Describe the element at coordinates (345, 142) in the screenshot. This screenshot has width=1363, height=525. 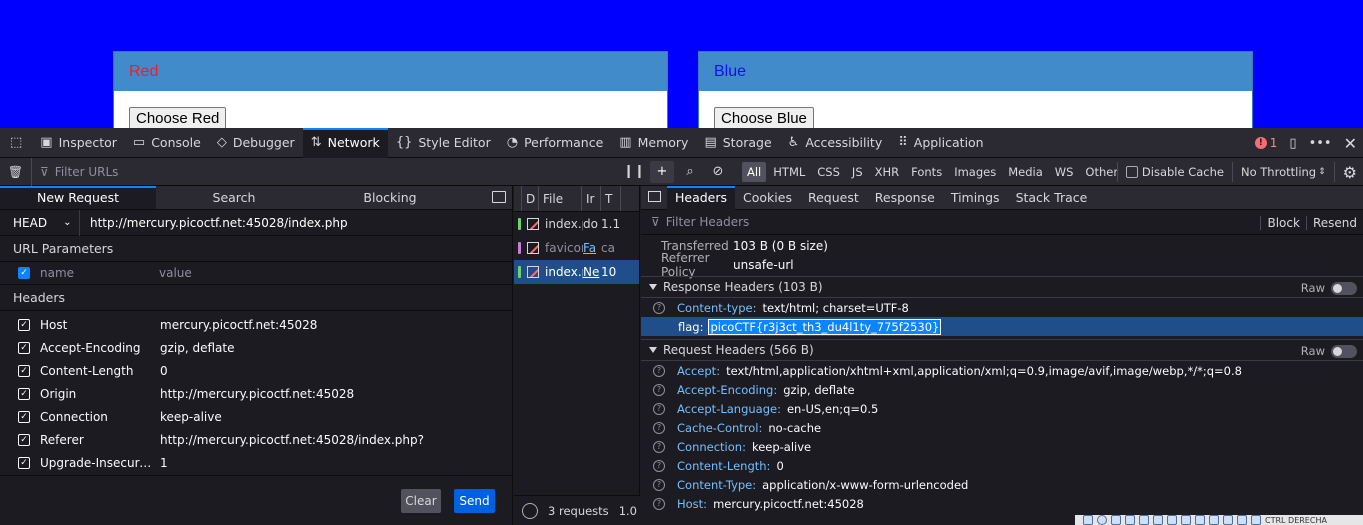
I see `tab-network: ⇅ Network` at that location.